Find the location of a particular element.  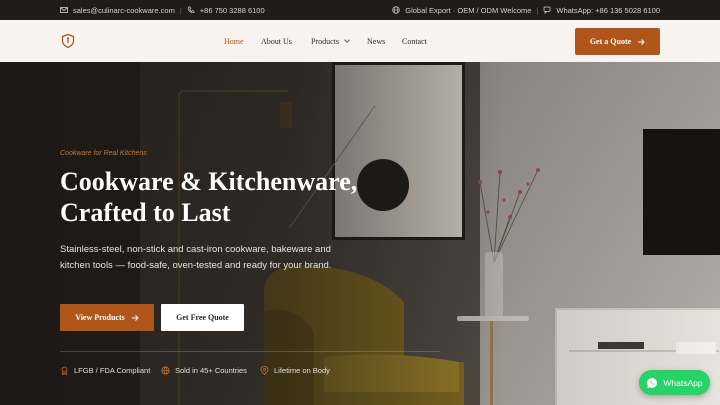

badge-countries: Sold in 45+ Countries is located at coordinates (210, 370).